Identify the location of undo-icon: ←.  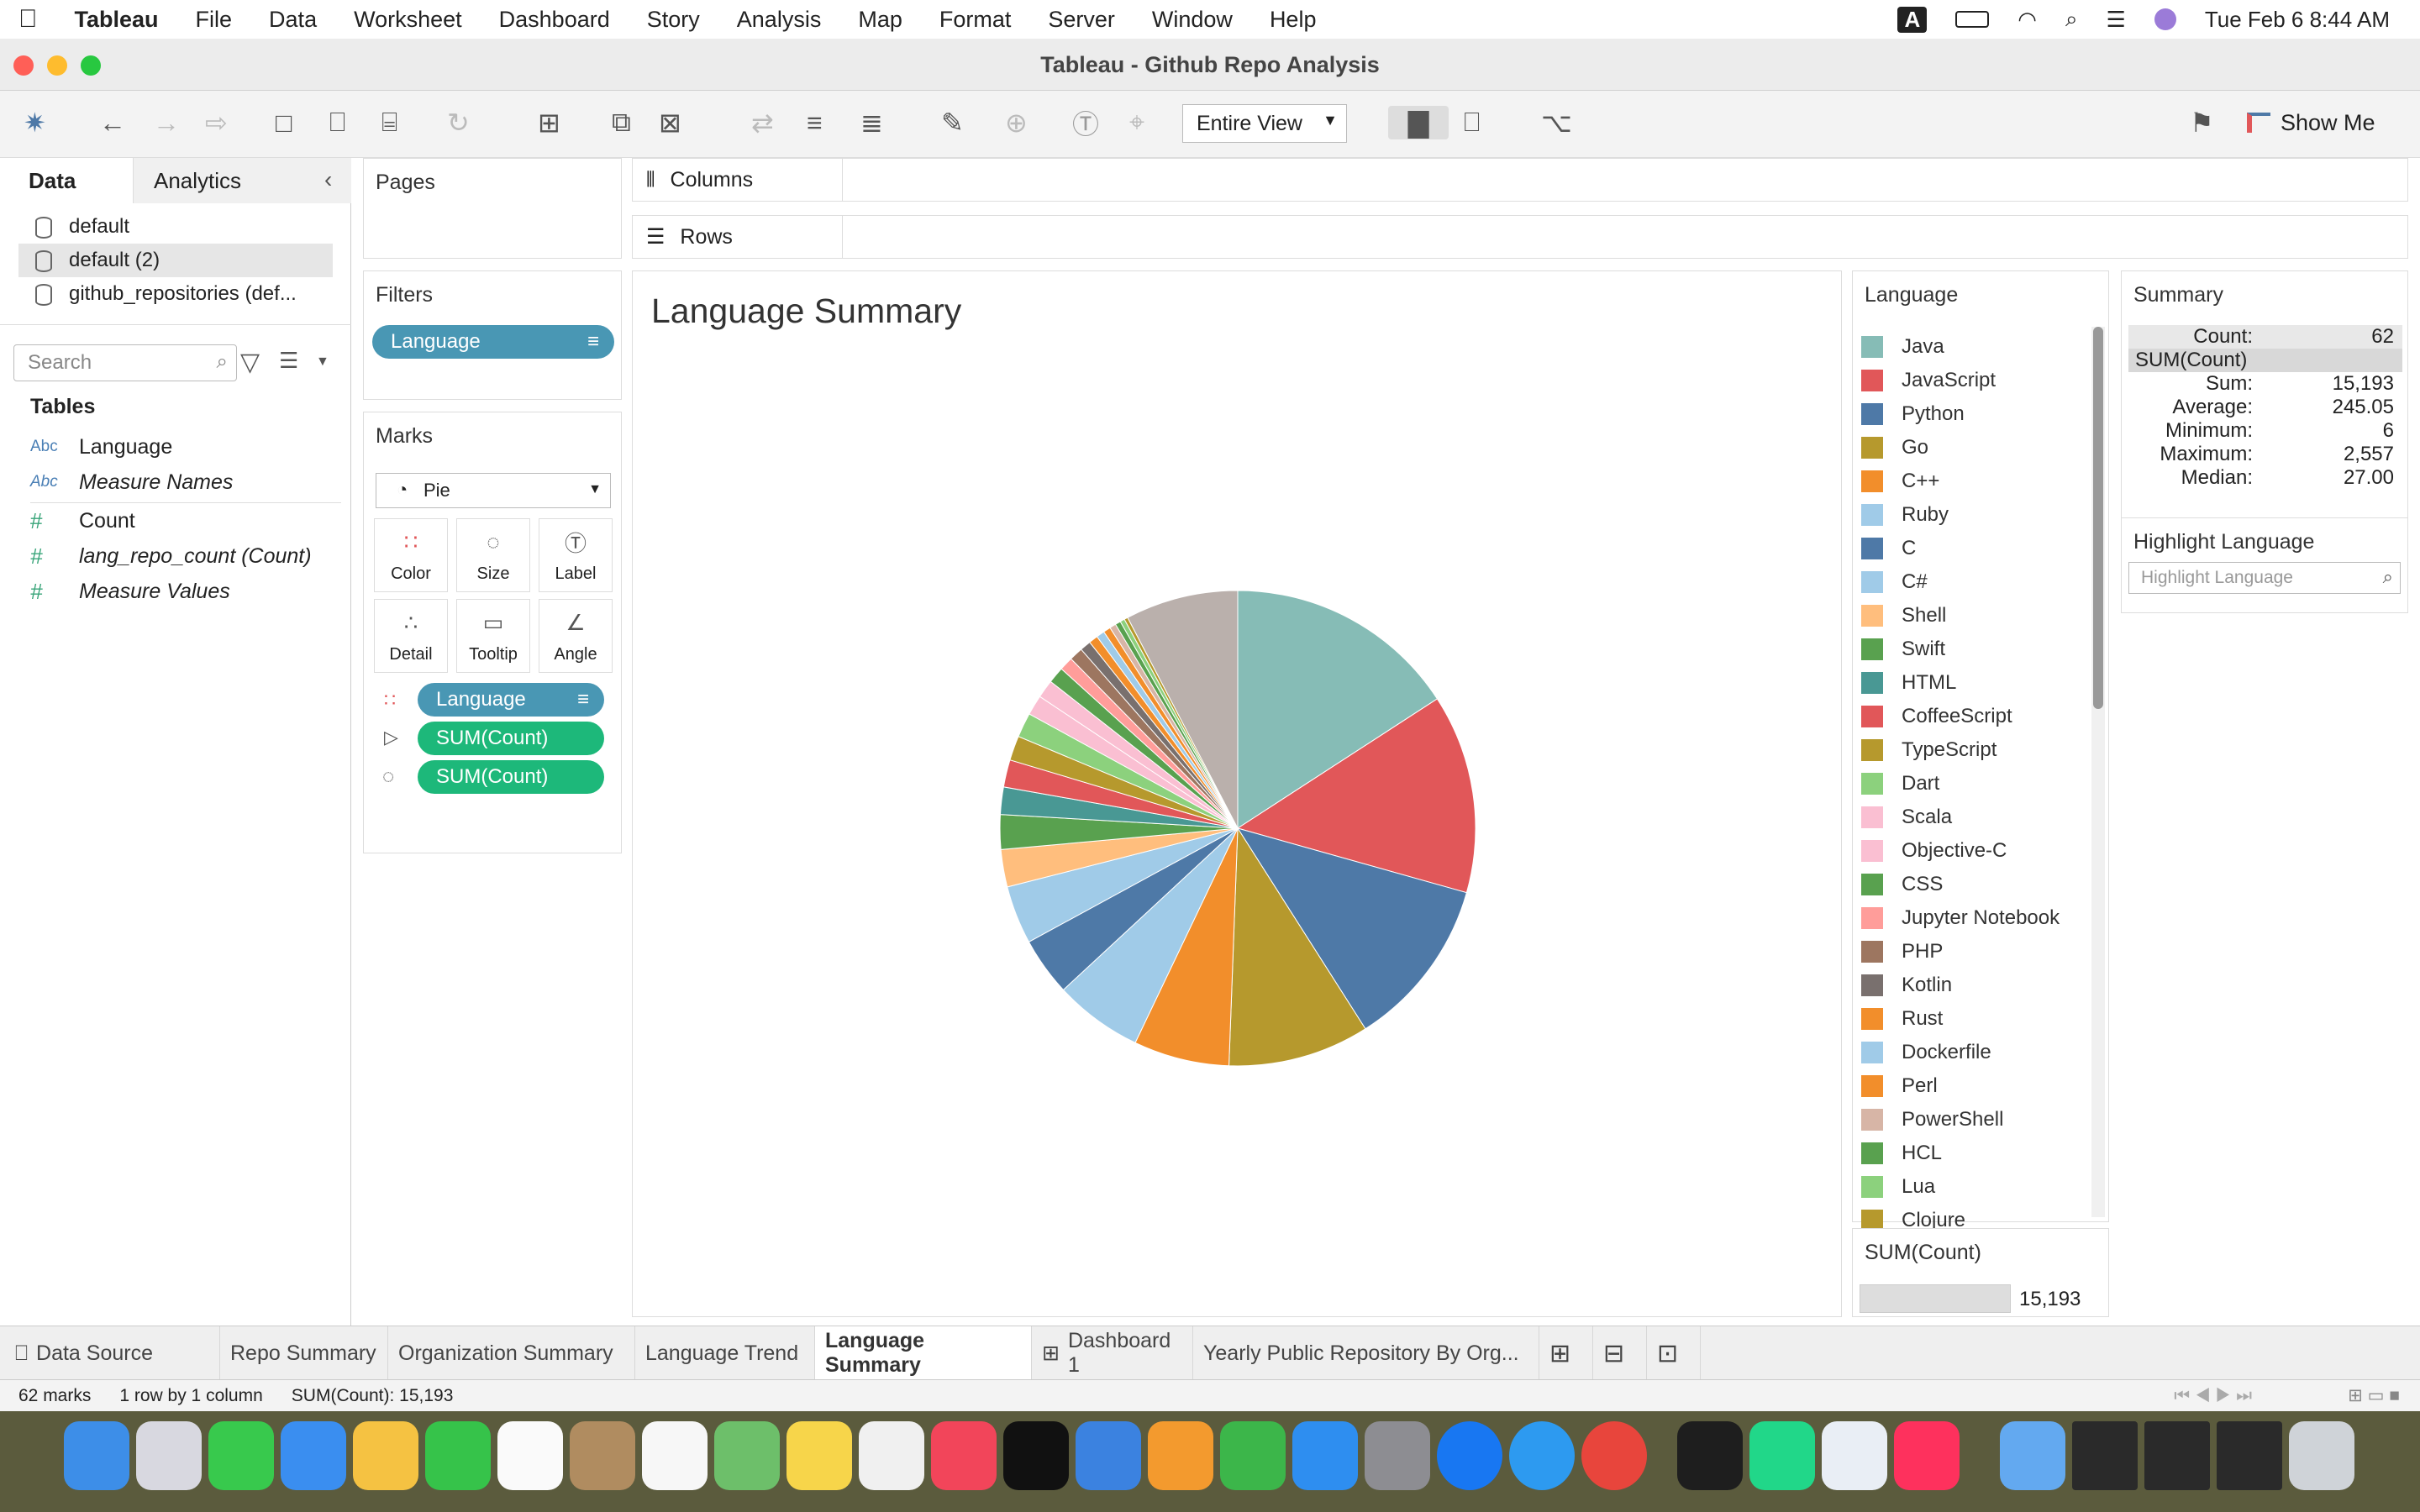
(113, 122).